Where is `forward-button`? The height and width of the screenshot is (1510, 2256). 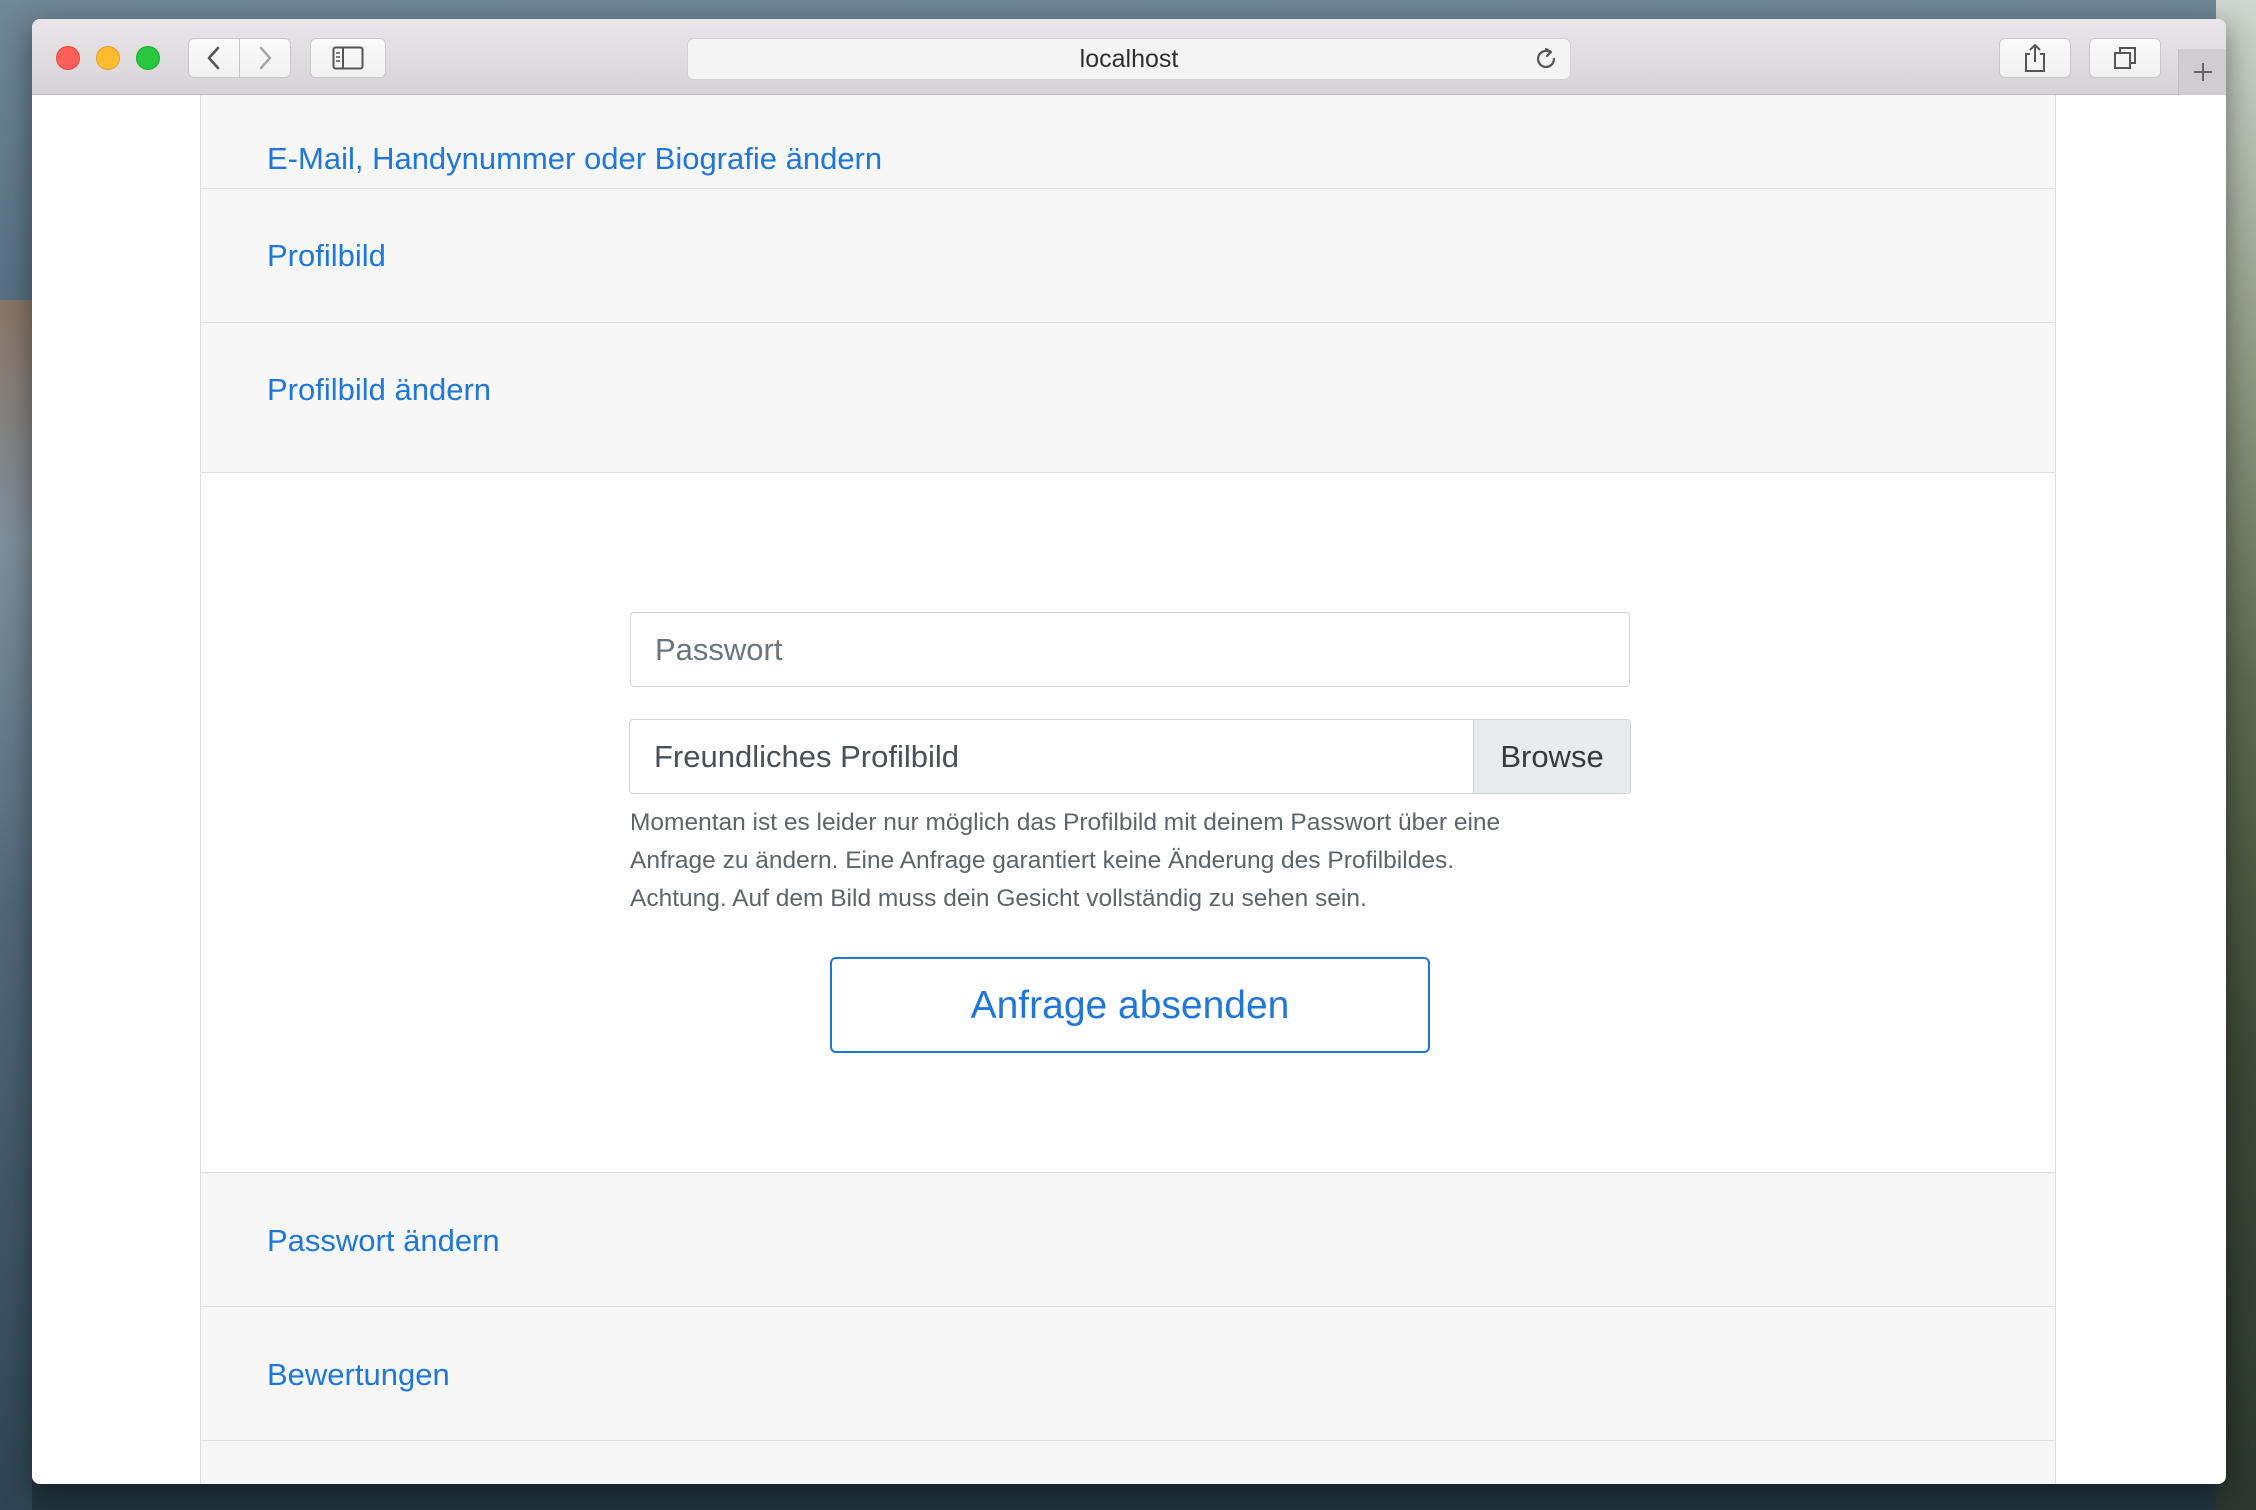 forward-button is located at coordinates (265, 58).